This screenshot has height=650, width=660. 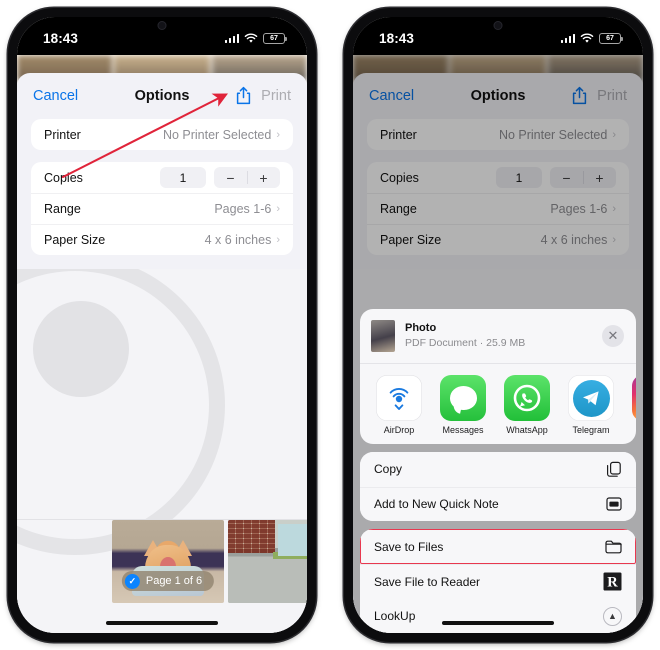 I want to click on share-target-airdrop: AirDrop, so click(x=399, y=405).